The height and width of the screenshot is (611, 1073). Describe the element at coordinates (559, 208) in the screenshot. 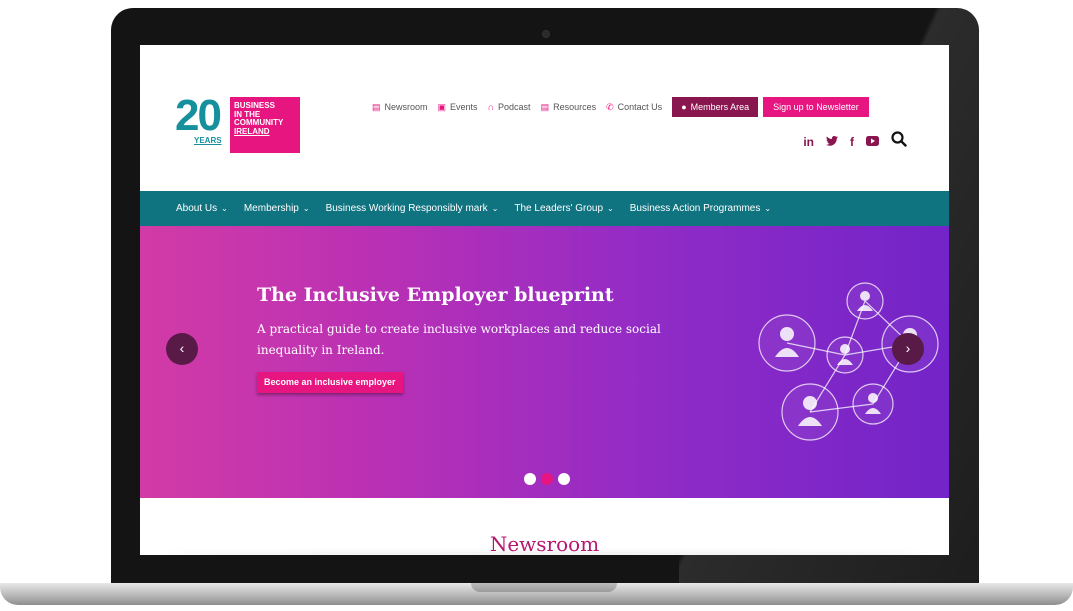

I see `nav-item-label: The Leaders' Group` at that location.